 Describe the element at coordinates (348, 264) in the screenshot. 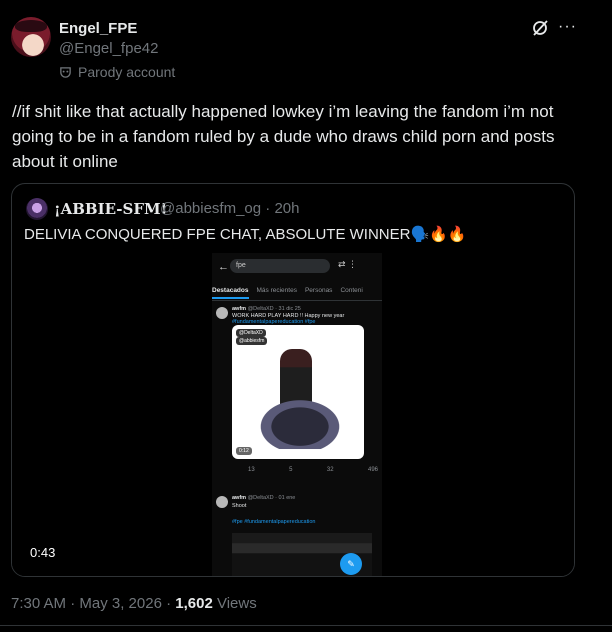

I see `filter-icon: ⇄ ⋮` at that location.